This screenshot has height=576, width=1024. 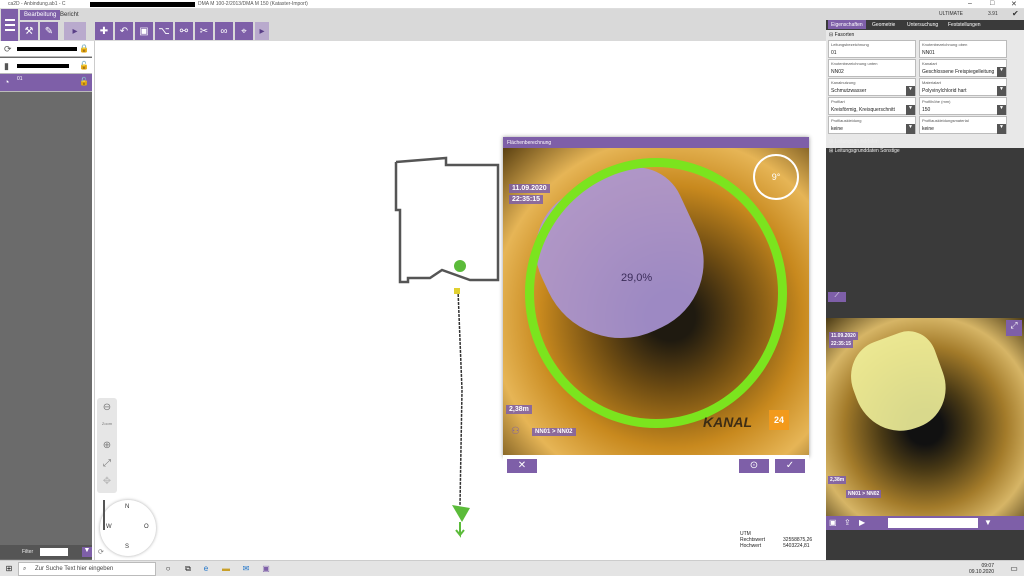 I want to click on tab-findings: Feststellungen, so click(x=964, y=24).